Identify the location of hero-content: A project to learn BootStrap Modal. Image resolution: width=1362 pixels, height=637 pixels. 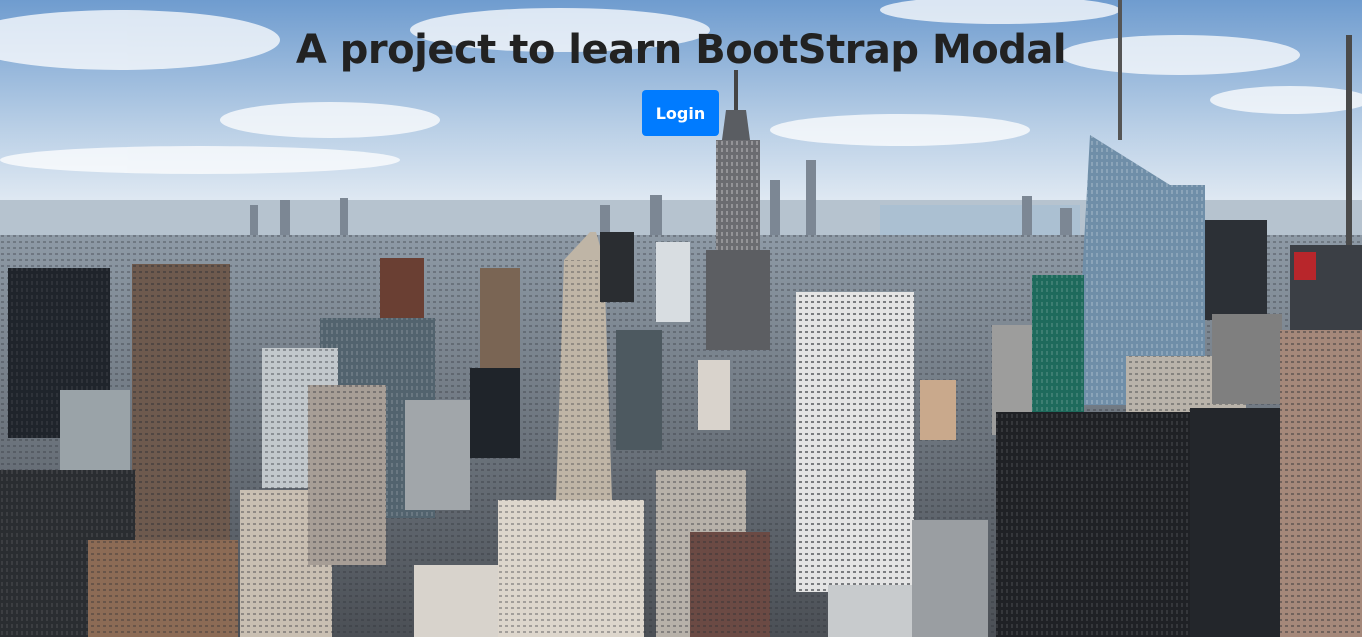
(681, 38).